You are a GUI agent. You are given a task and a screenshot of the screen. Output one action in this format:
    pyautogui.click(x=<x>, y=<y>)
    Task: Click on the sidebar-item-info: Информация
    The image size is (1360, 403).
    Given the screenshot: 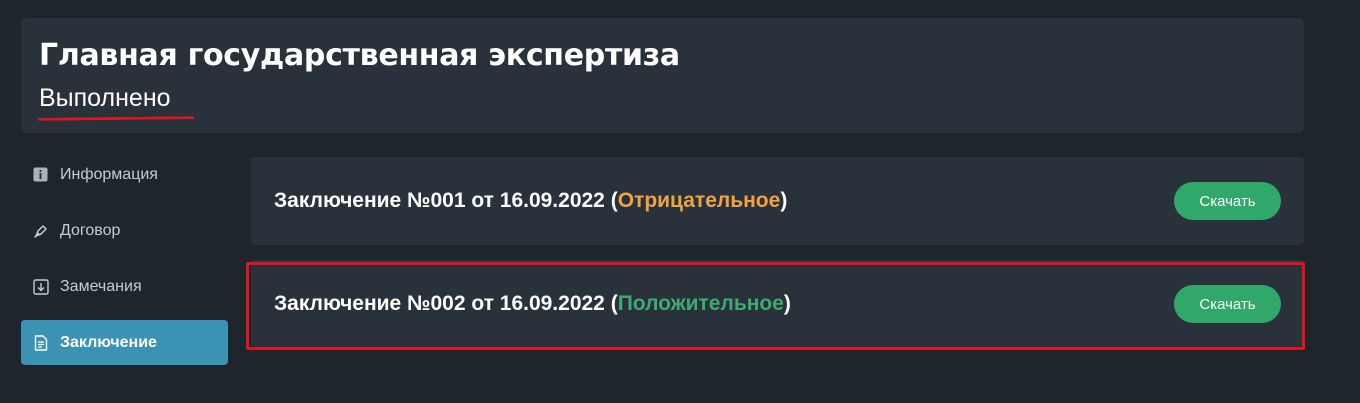 What is the action you would take?
    pyautogui.click(x=124, y=174)
    